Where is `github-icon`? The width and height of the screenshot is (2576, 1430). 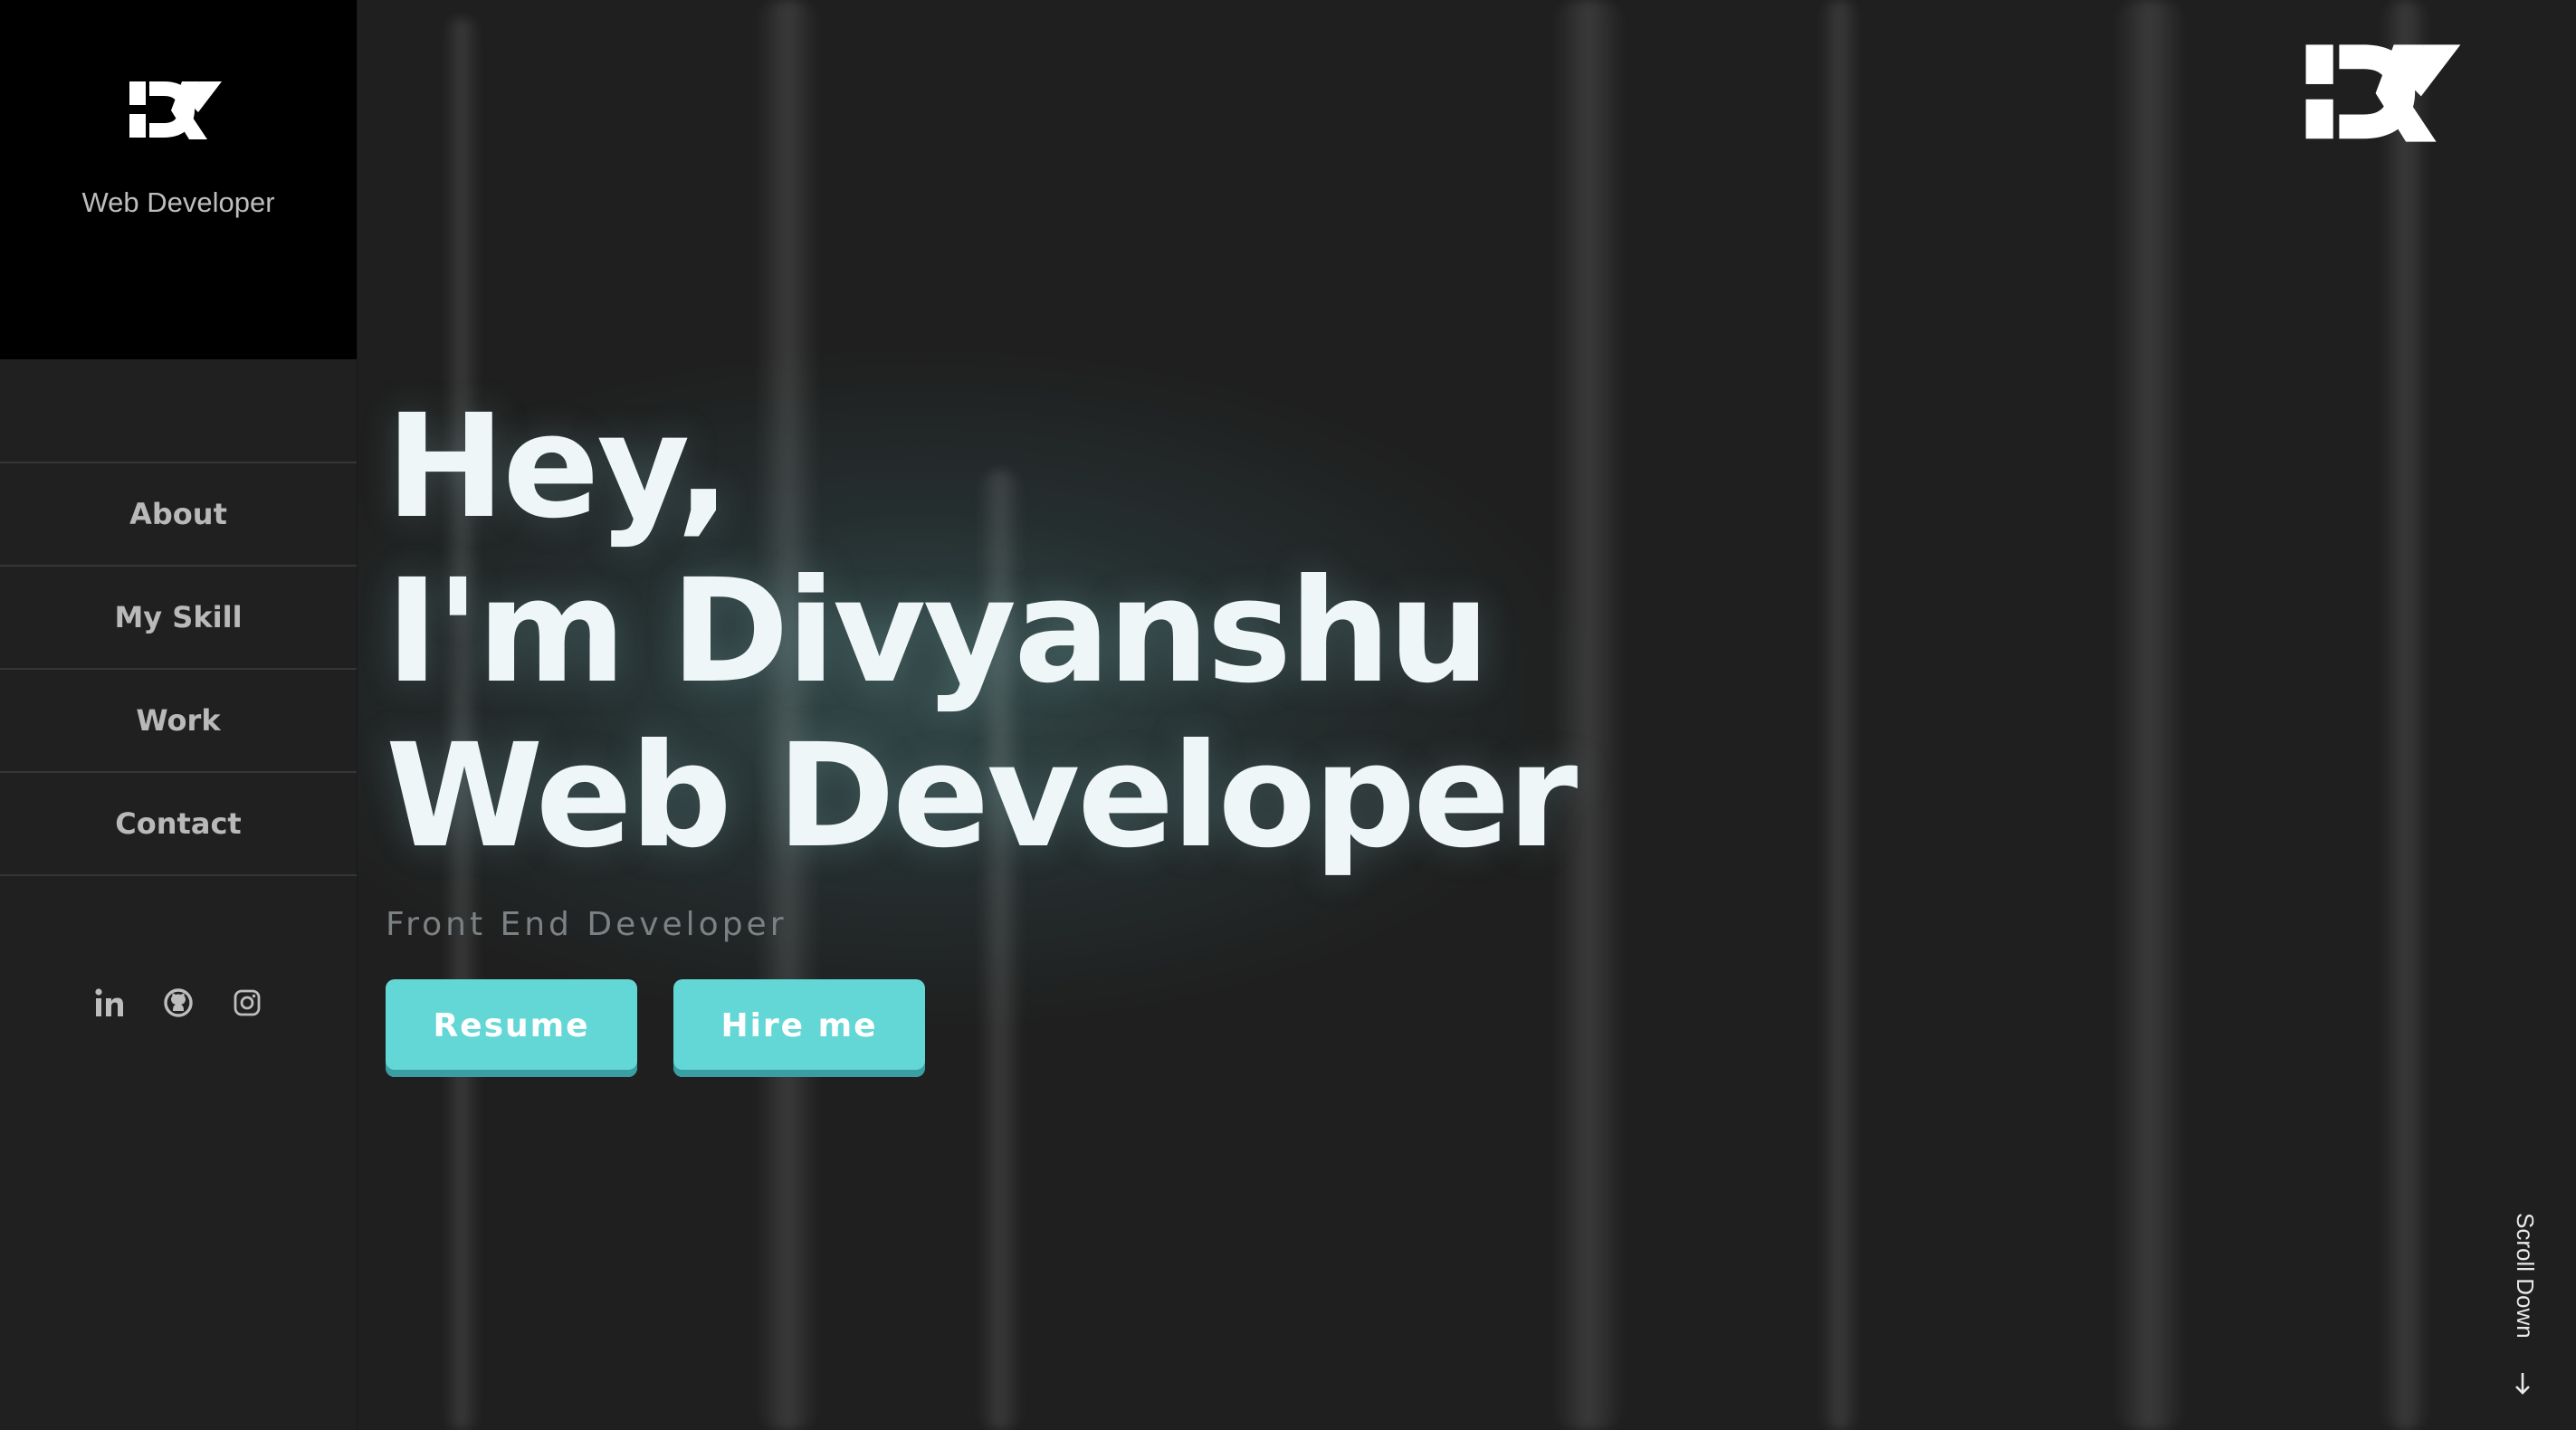
github-icon is located at coordinates (179, 1003).